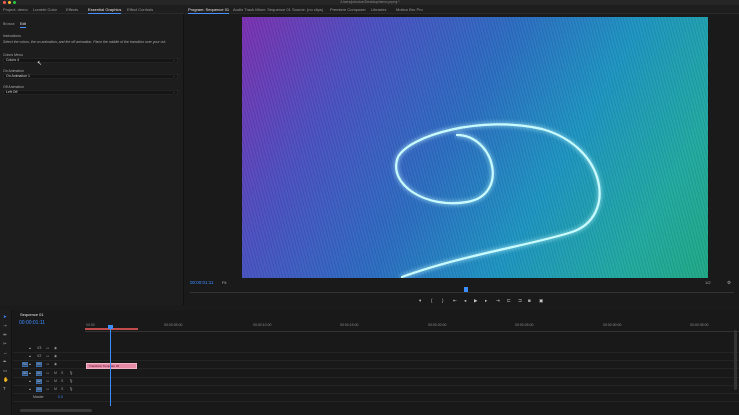  I want to click on type-tool-icon: T, so click(4, 388).